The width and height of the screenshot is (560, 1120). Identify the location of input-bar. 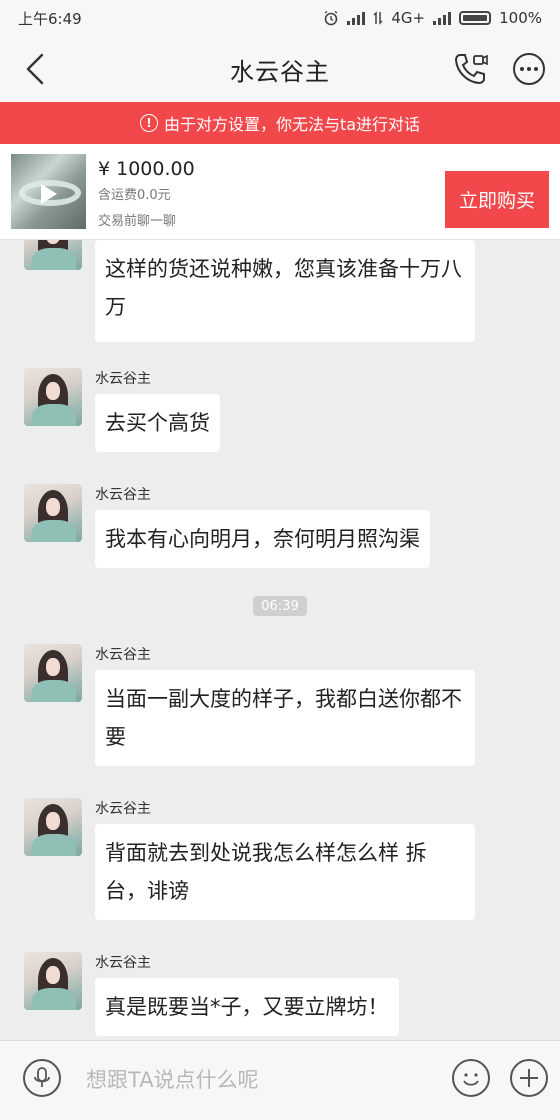
(280, 1080).